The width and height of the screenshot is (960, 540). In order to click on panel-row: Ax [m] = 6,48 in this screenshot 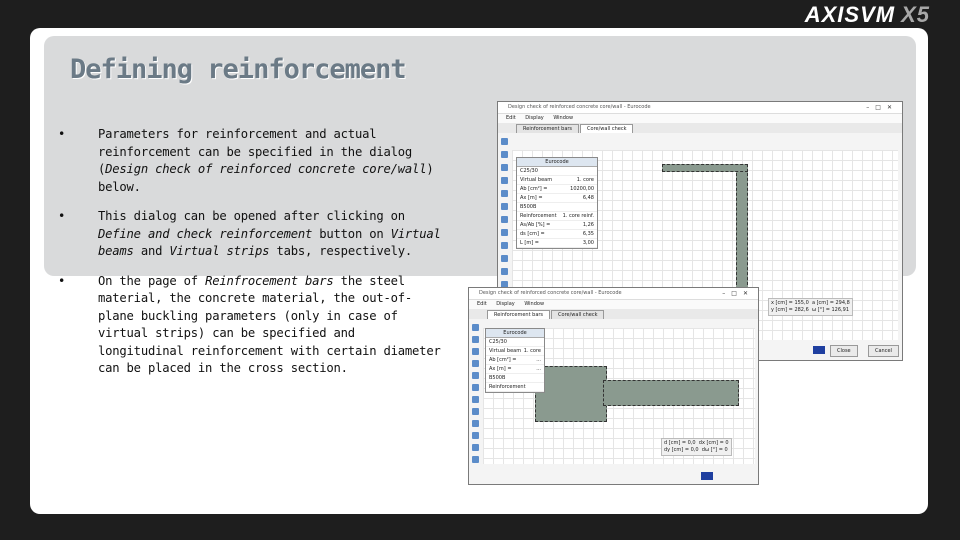, I will do `click(557, 198)`.